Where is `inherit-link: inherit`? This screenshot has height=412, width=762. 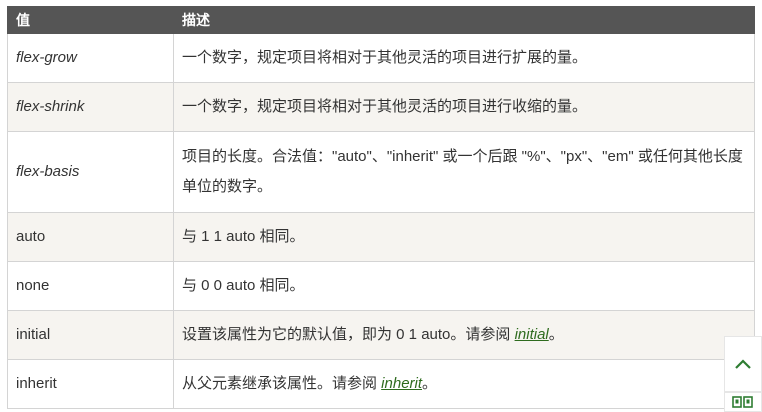 inherit-link: inherit is located at coordinates (401, 383).